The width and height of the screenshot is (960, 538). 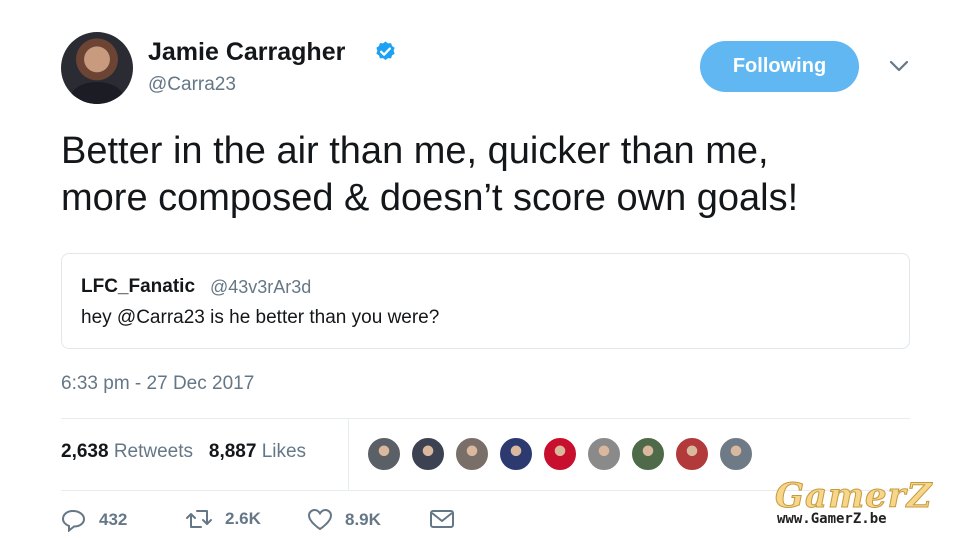 I want to click on direct-message-button, so click(x=448, y=519).